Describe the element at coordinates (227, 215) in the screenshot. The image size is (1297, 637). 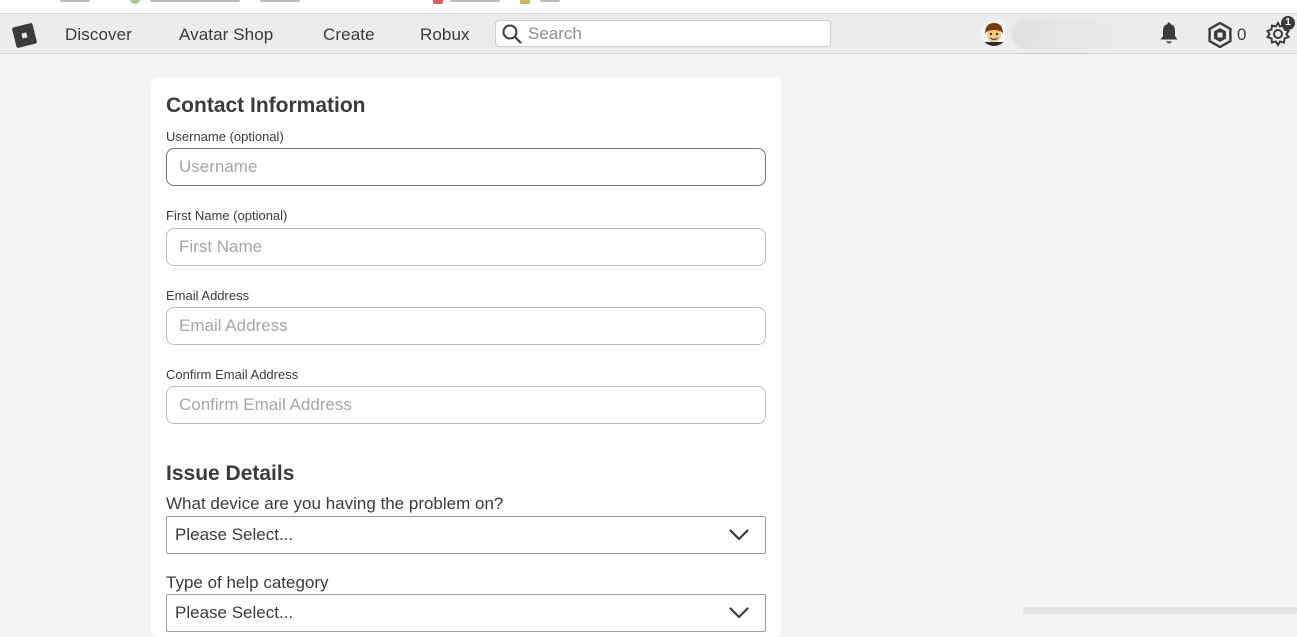
I see `first-name-label: First Name (optional)` at that location.